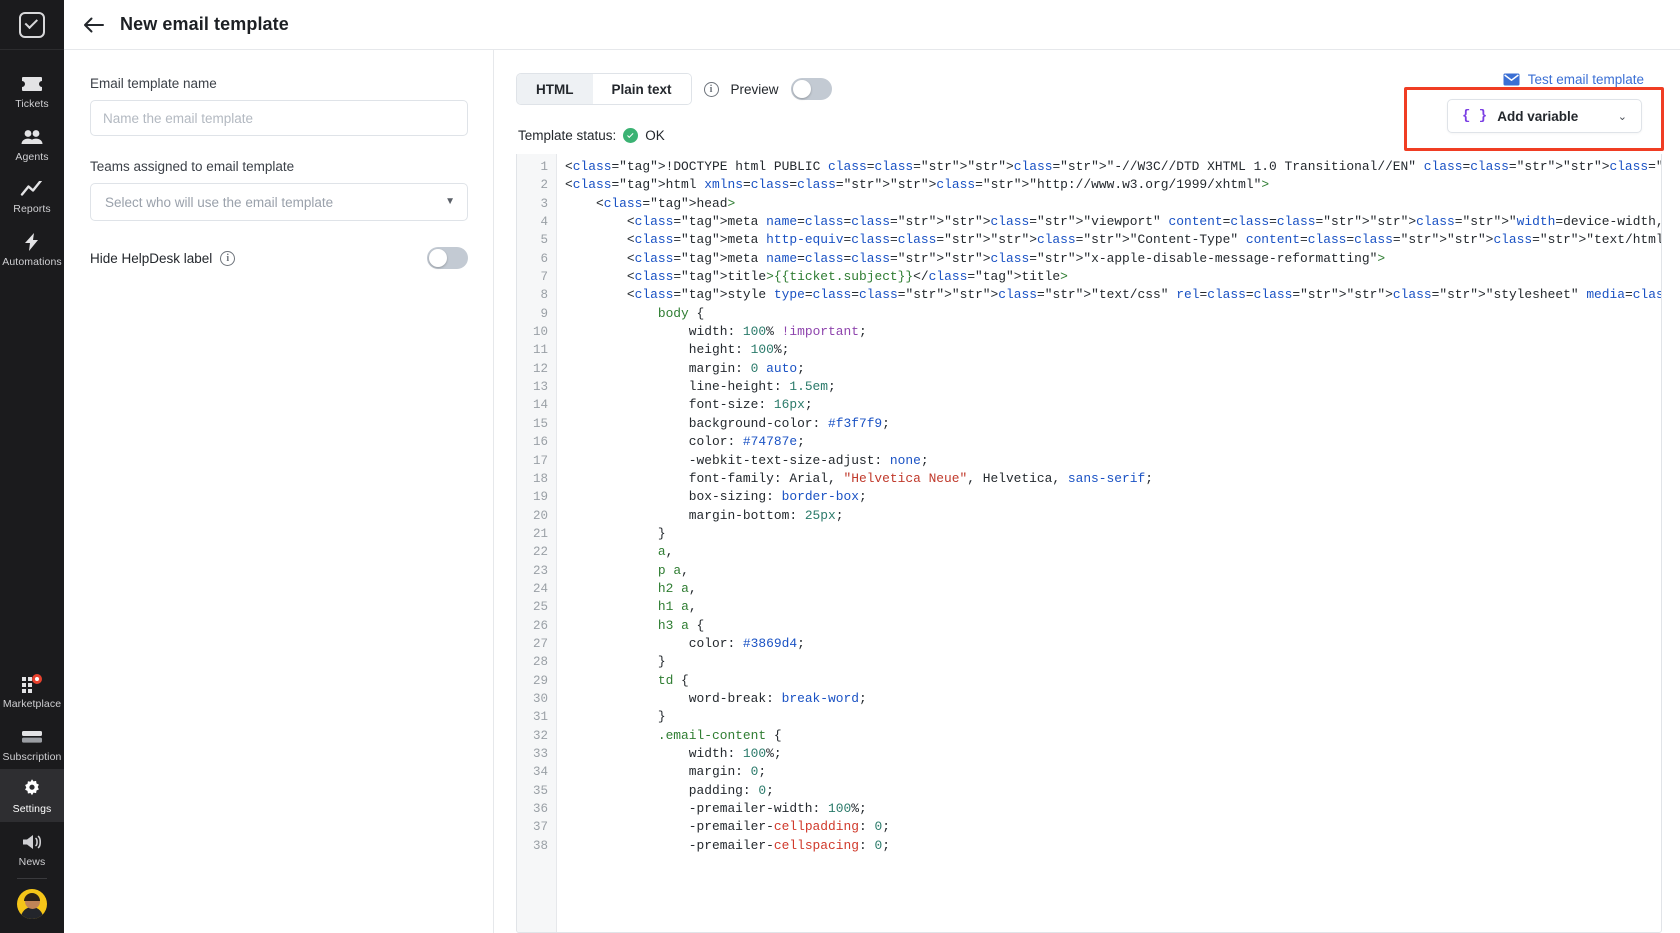 The height and width of the screenshot is (933, 1680). What do you see at coordinates (32, 809) in the screenshot?
I see `sidebar-item-label: Settings` at bounding box center [32, 809].